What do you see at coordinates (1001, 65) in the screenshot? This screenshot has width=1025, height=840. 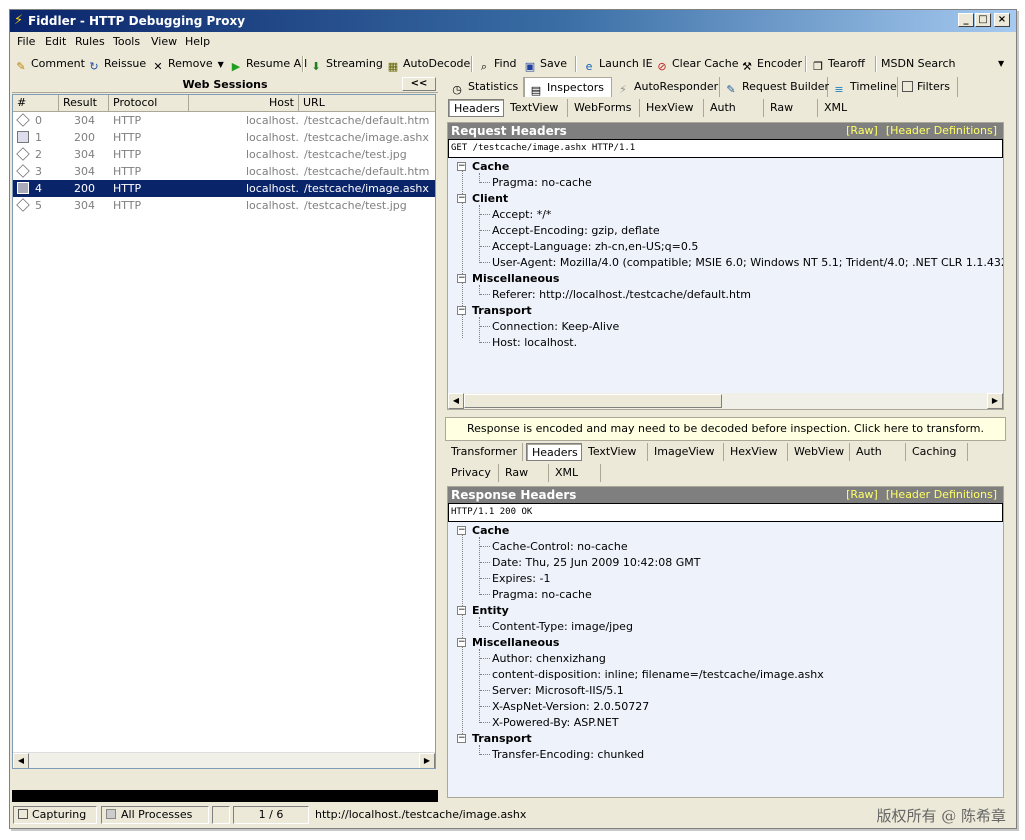 I see `toolbar-overflow-chevron-icon: ▼` at bounding box center [1001, 65].